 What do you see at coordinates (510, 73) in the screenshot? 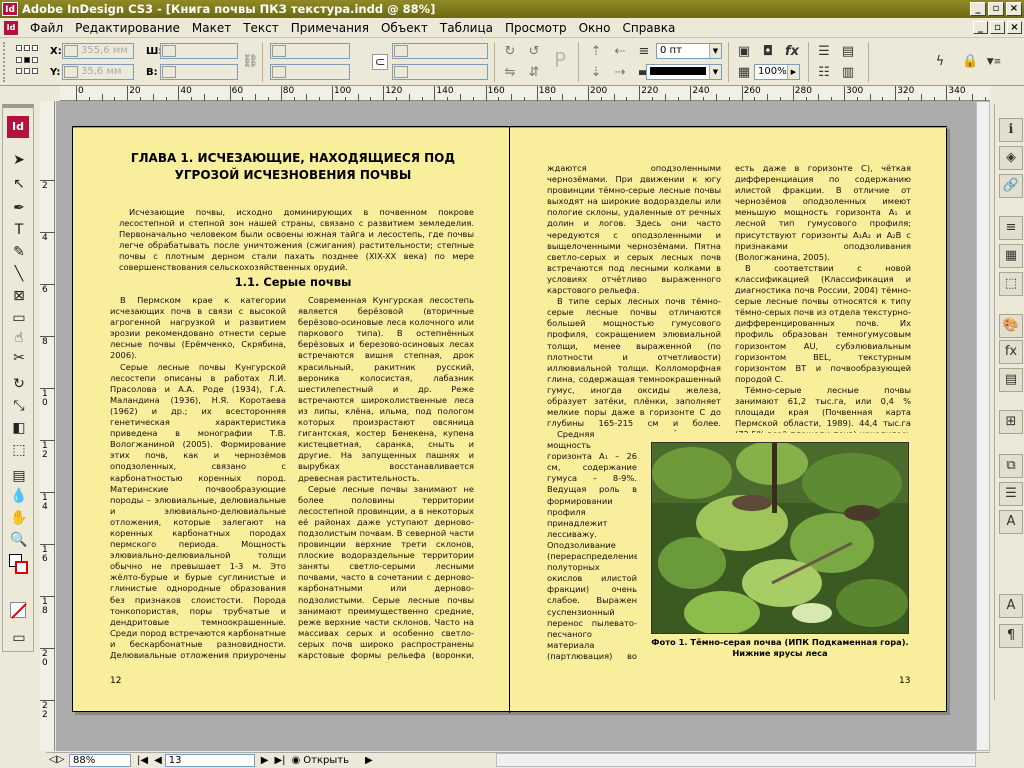
I see `flip-h-icon: ⇋` at bounding box center [510, 73].